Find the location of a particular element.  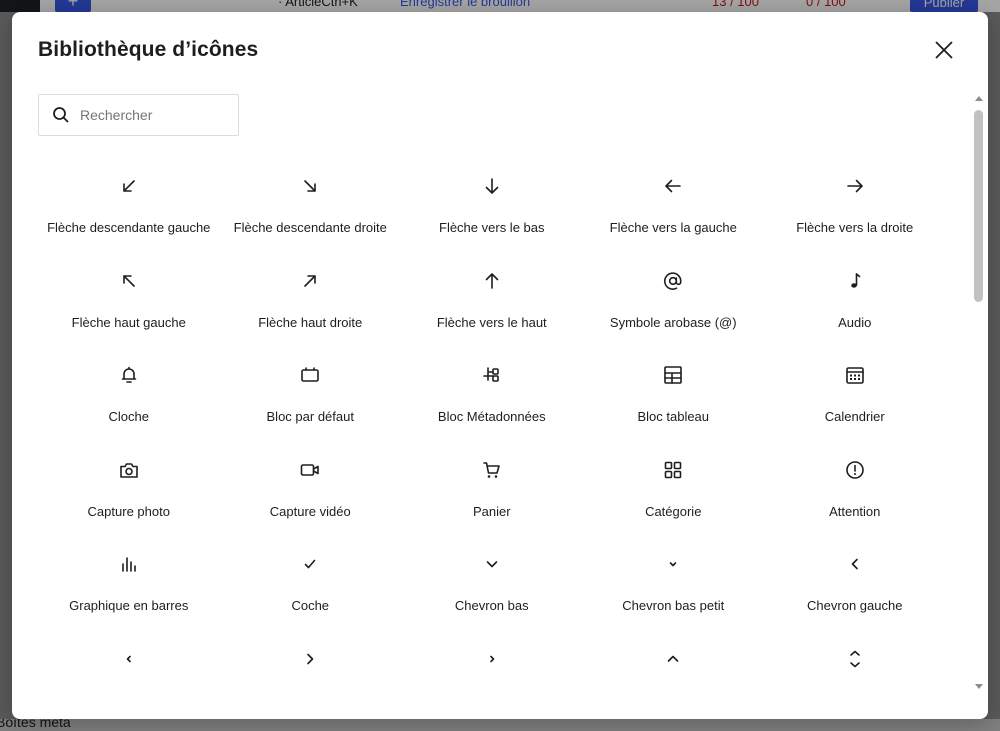

bar-chart-icon is located at coordinates (129, 564).